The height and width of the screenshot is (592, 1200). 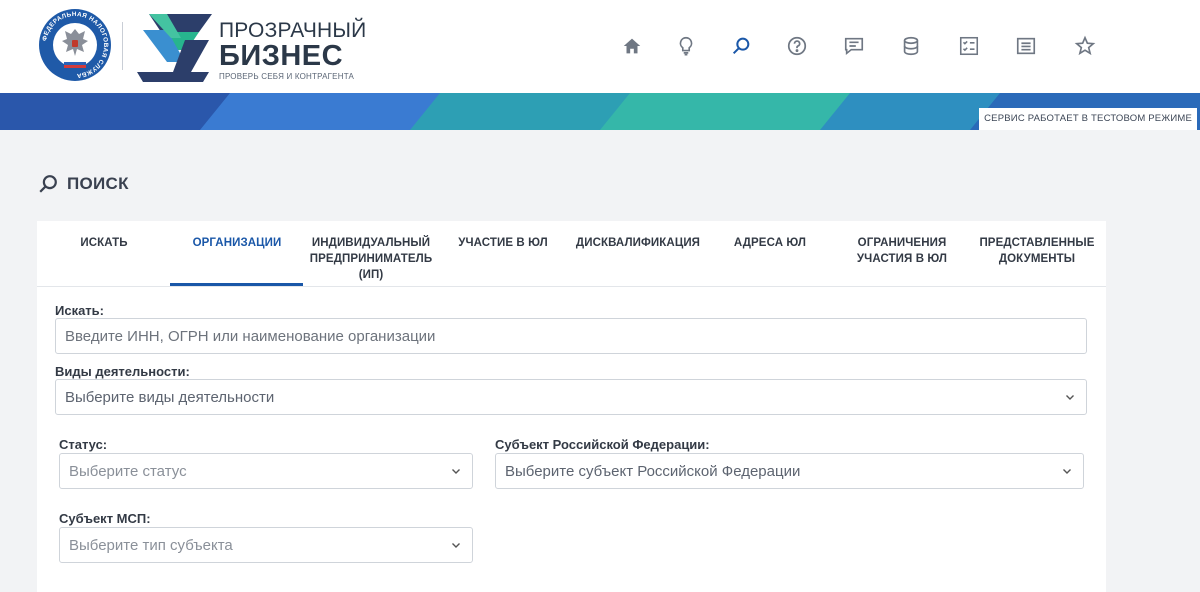 What do you see at coordinates (503, 243) in the screenshot?
I see `tab-participation: УЧАСТИЕ В ЮЛ` at bounding box center [503, 243].